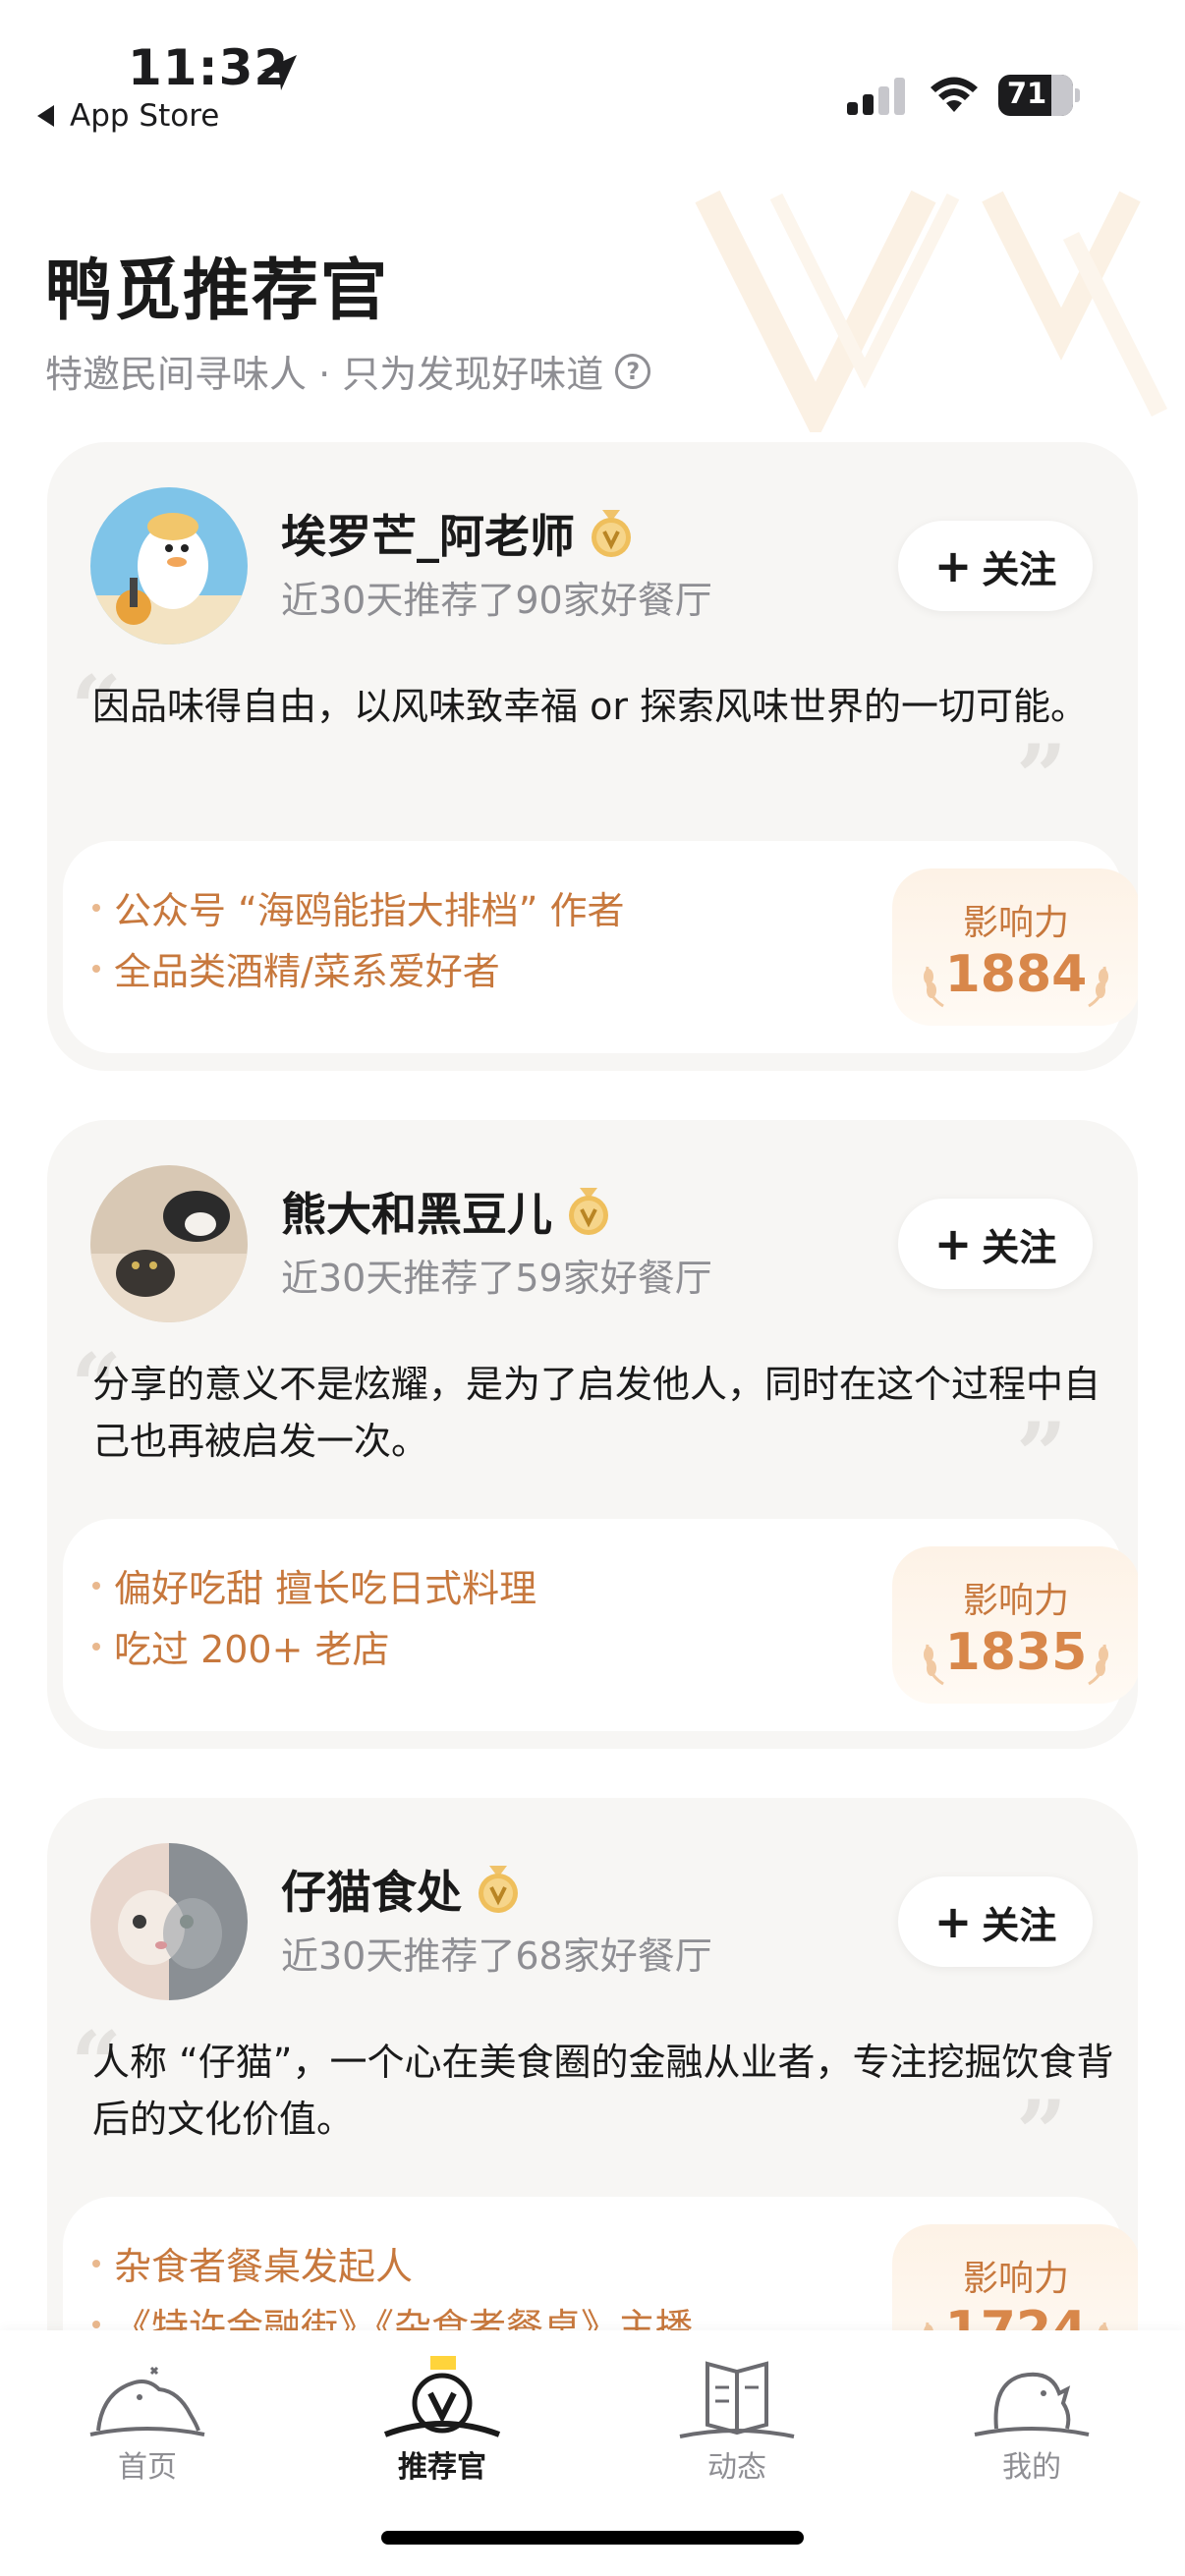 Image resolution: width=1185 pixels, height=2576 pixels. What do you see at coordinates (370, 910) in the screenshot?
I see `tag-text: 公众号 “海鸥能指大排档” 作者` at bounding box center [370, 910].